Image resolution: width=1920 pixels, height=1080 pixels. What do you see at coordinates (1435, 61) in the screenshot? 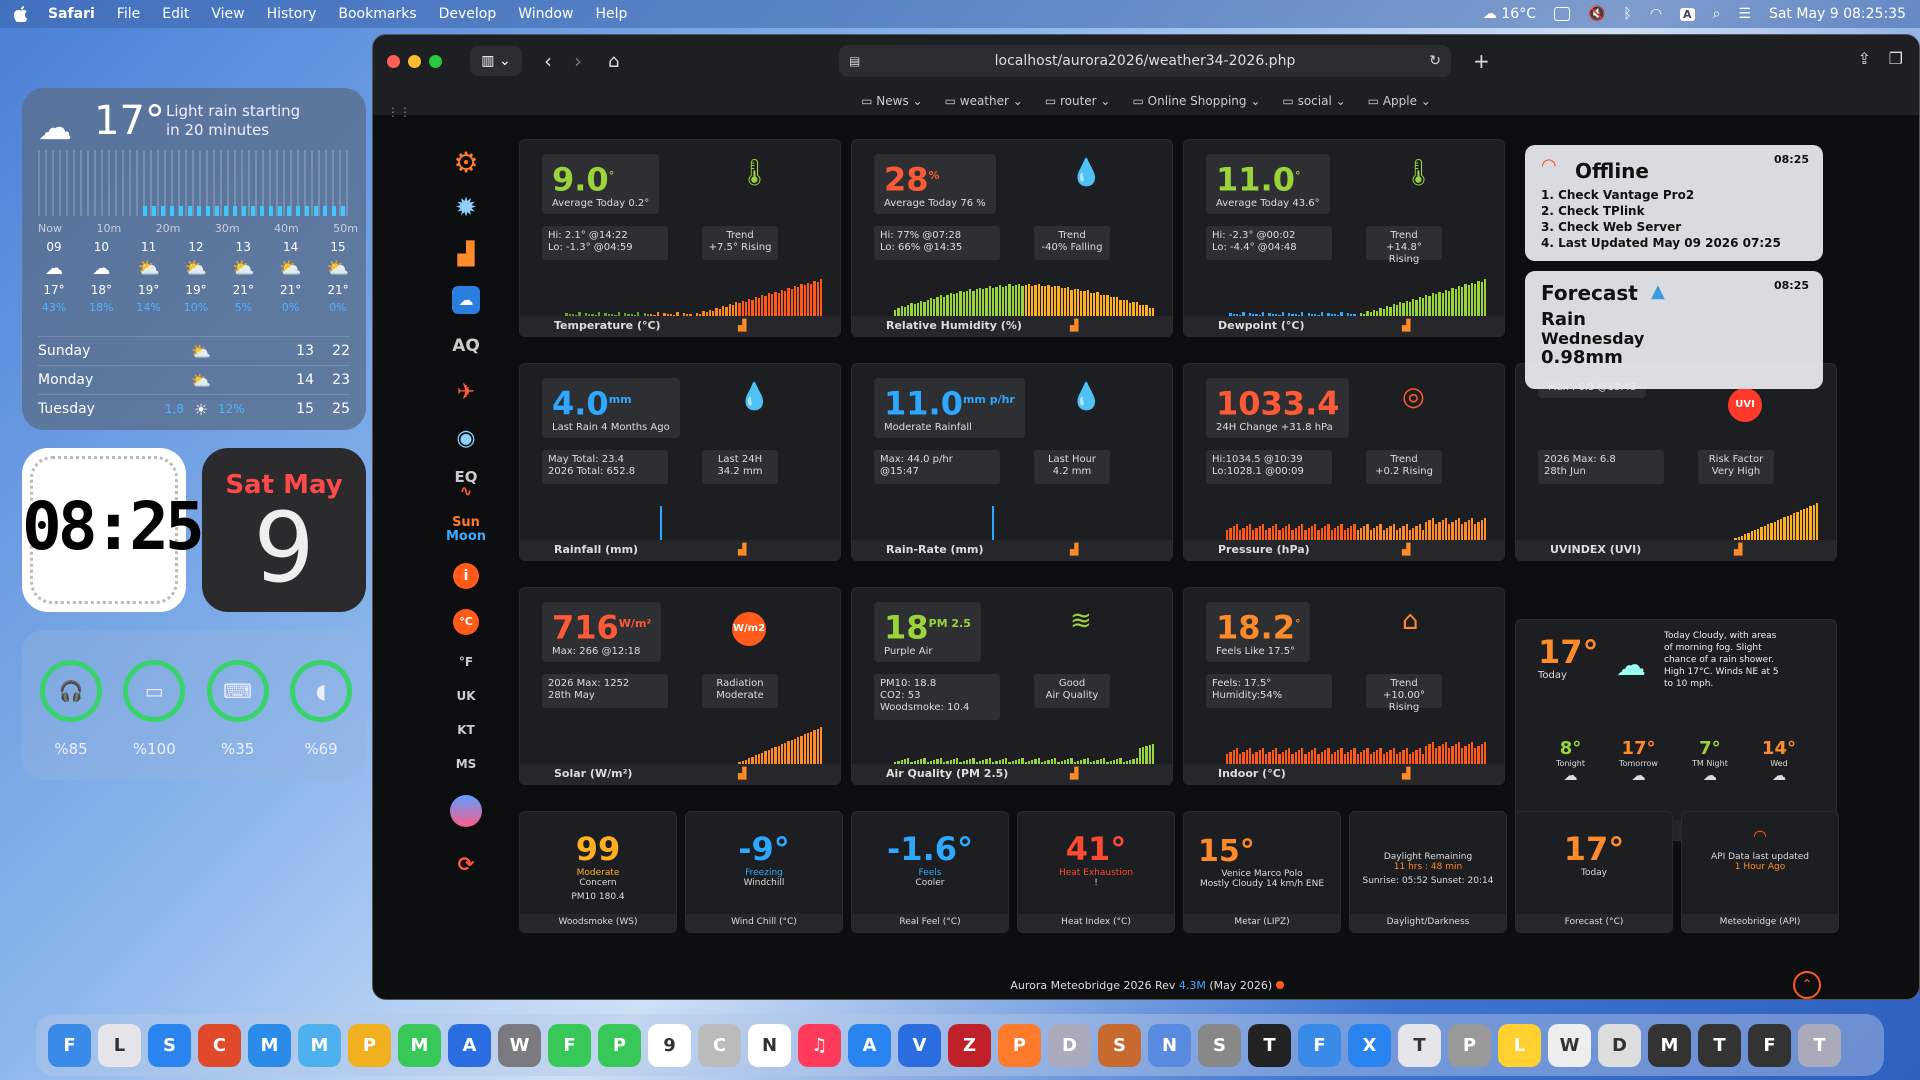
I see `reload-icon: ↻` at bounding box center [1435, 61].